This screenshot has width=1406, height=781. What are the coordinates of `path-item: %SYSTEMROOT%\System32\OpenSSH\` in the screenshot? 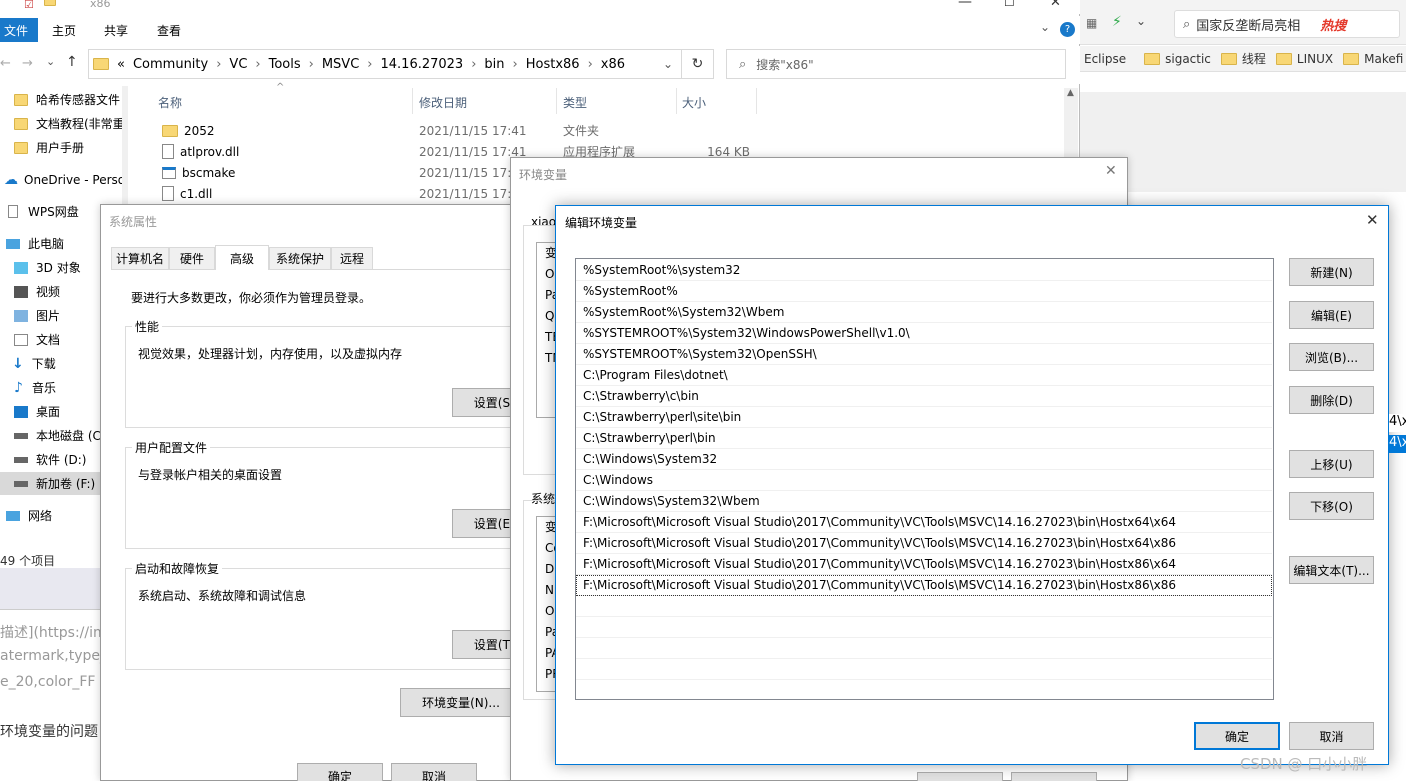 It's located at (924, 354).